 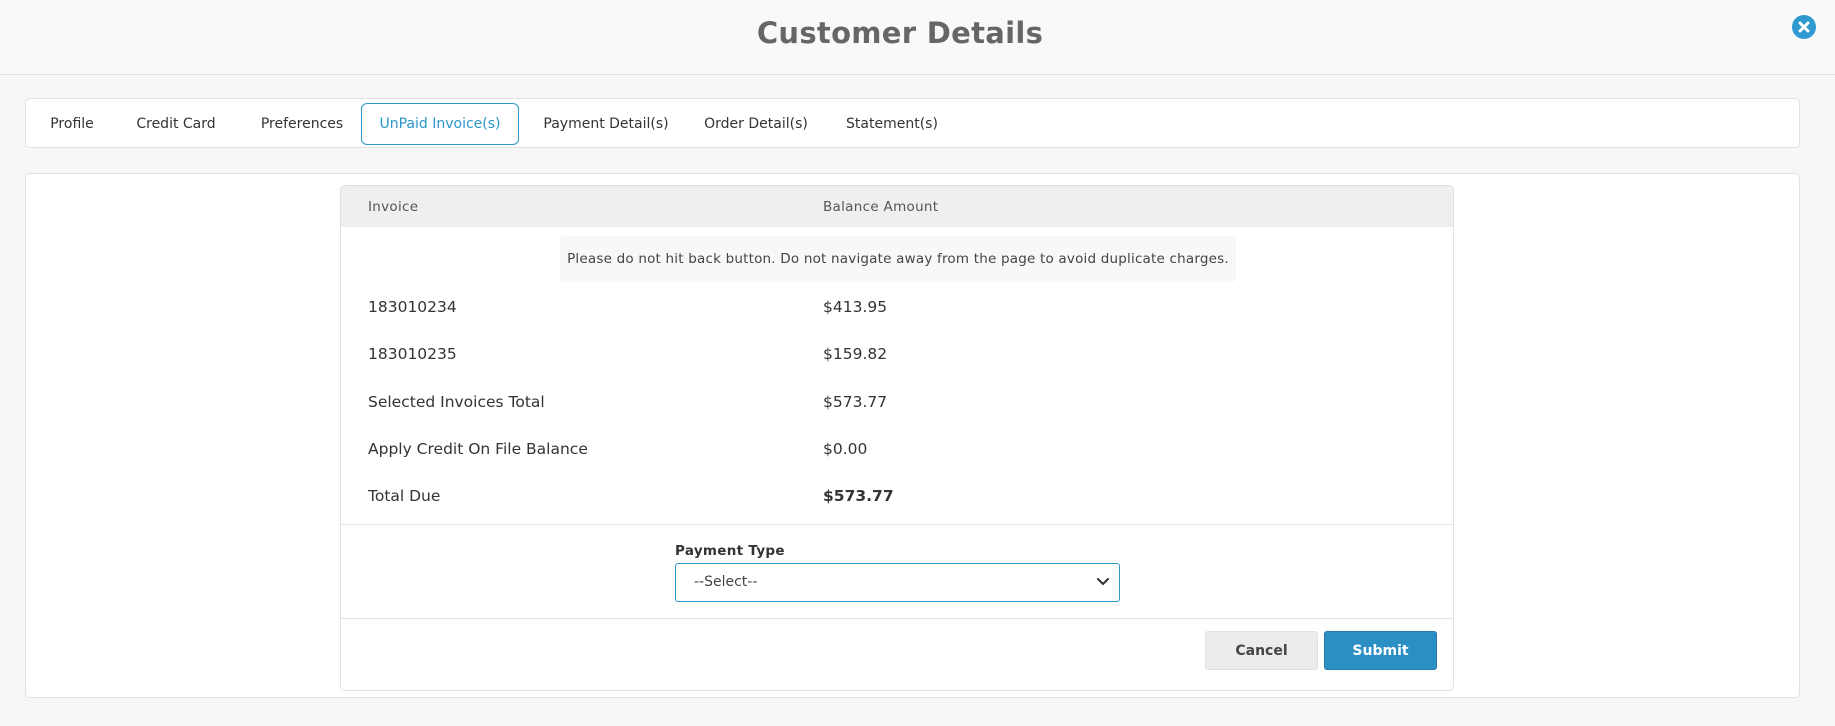 I want to click on payment-type-select: --Select--, so click(x=897, y=582).